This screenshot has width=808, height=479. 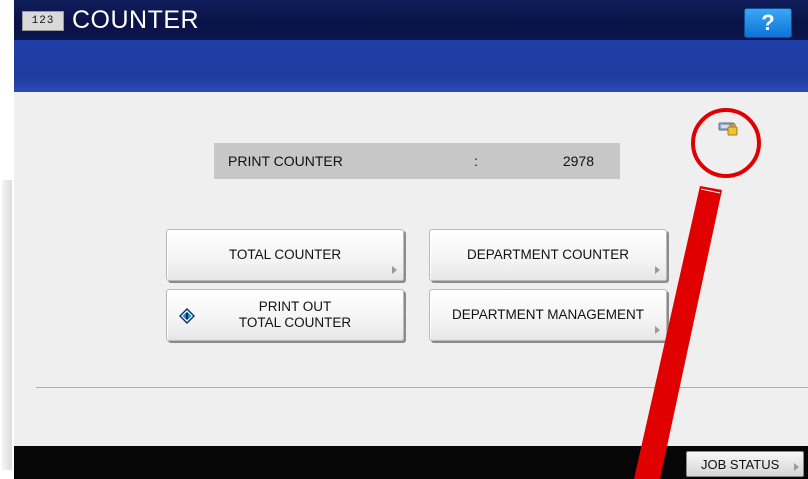 What do you see at coordinates (295, 322) in the screenshot?
I see `print-out-label-line2: TOTAL COUNTER` at bounding box center [295, 322].